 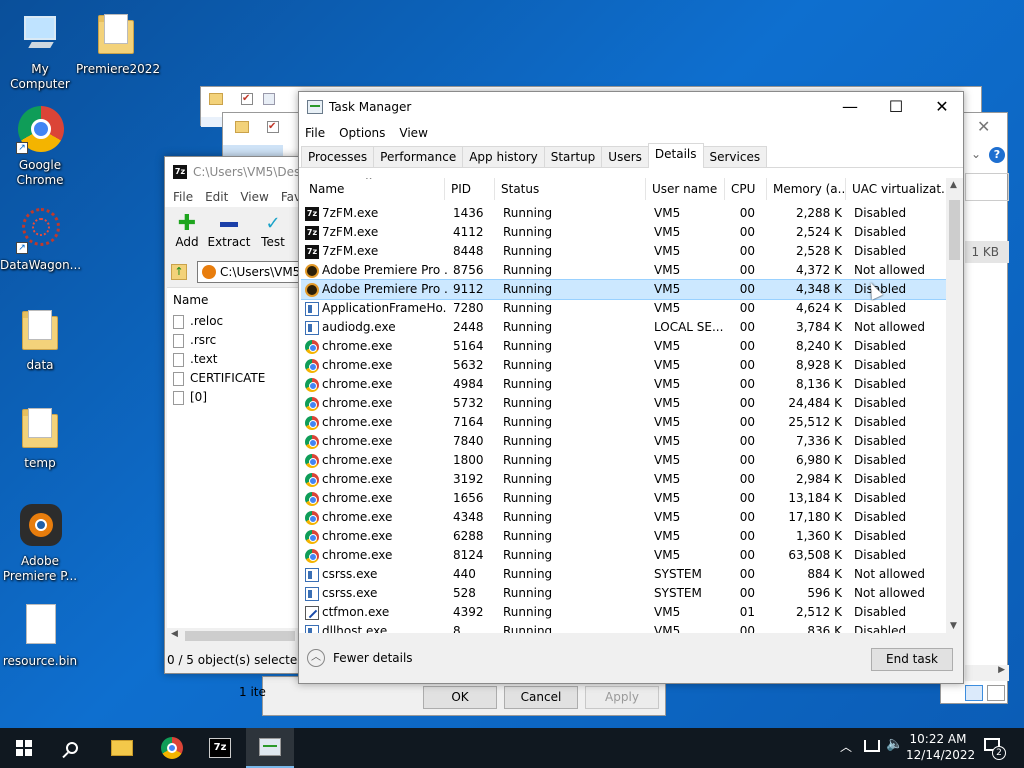 What do you see at coordinates (24, 748) in the screenshot?
I see `start-button` at bounding box center [24, 748].